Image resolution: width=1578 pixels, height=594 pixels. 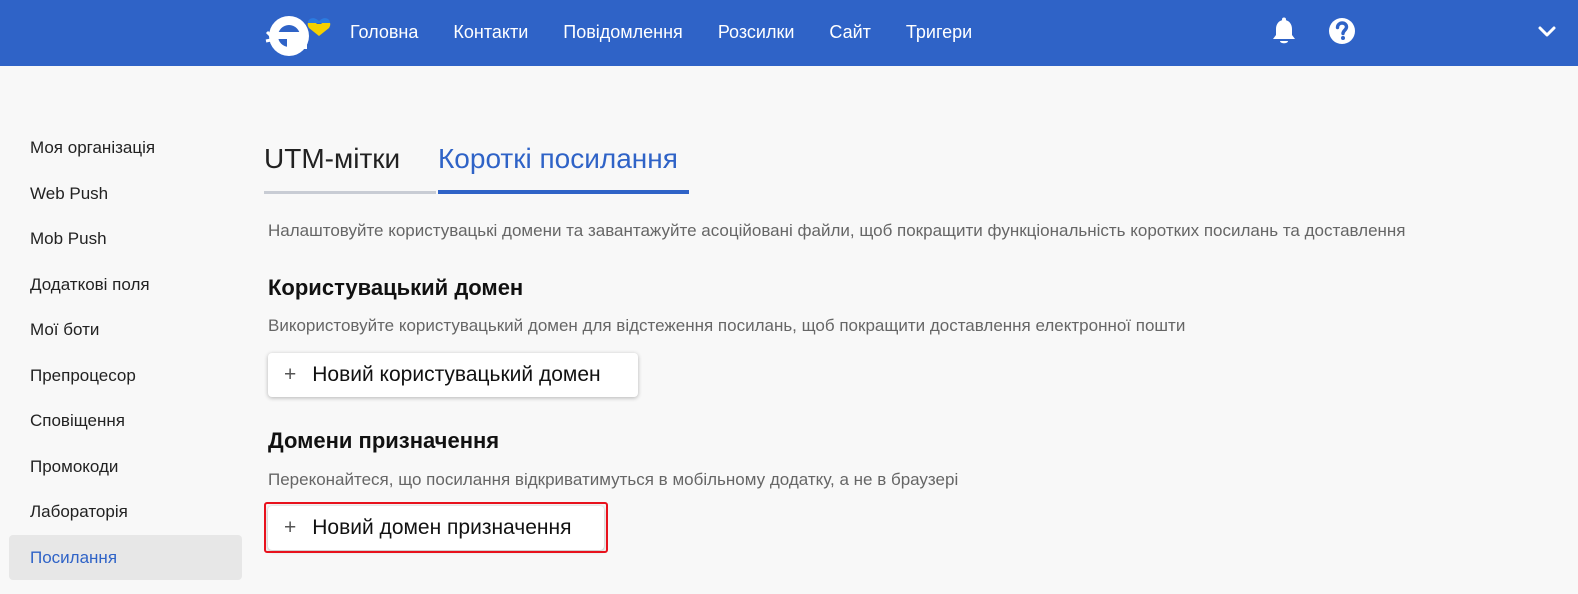 I want to click on nav-home: Головна, so click(x=384, y=32).